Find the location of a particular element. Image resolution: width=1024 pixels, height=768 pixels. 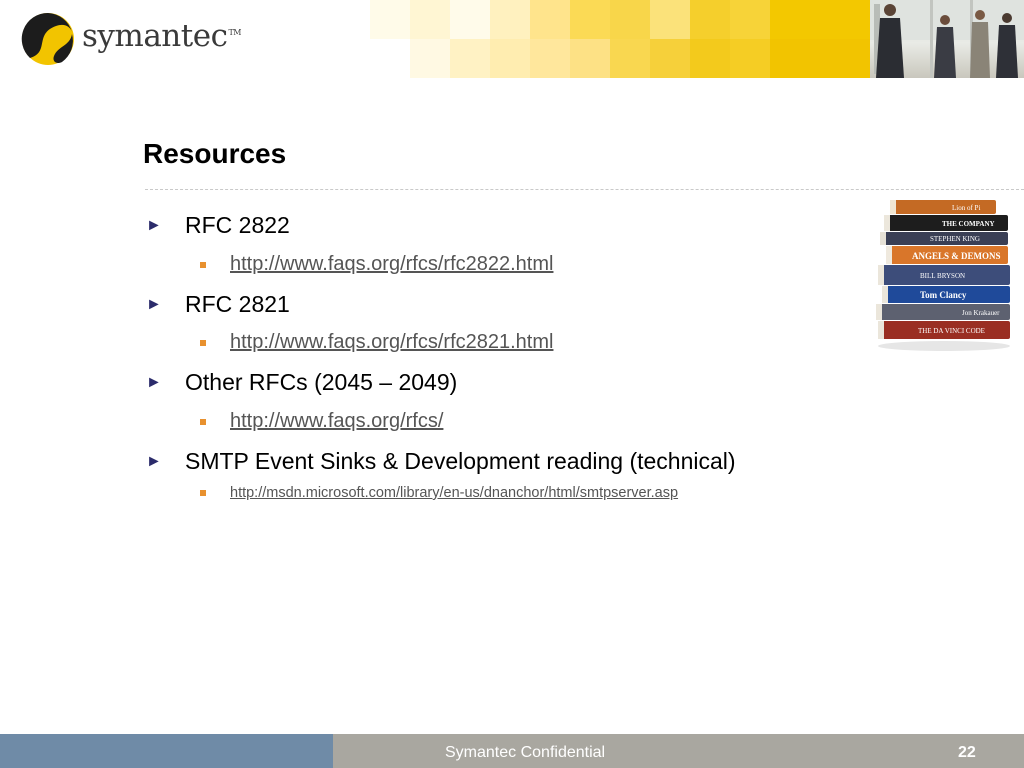

business-people-photo is located at coordinates (947, 39).